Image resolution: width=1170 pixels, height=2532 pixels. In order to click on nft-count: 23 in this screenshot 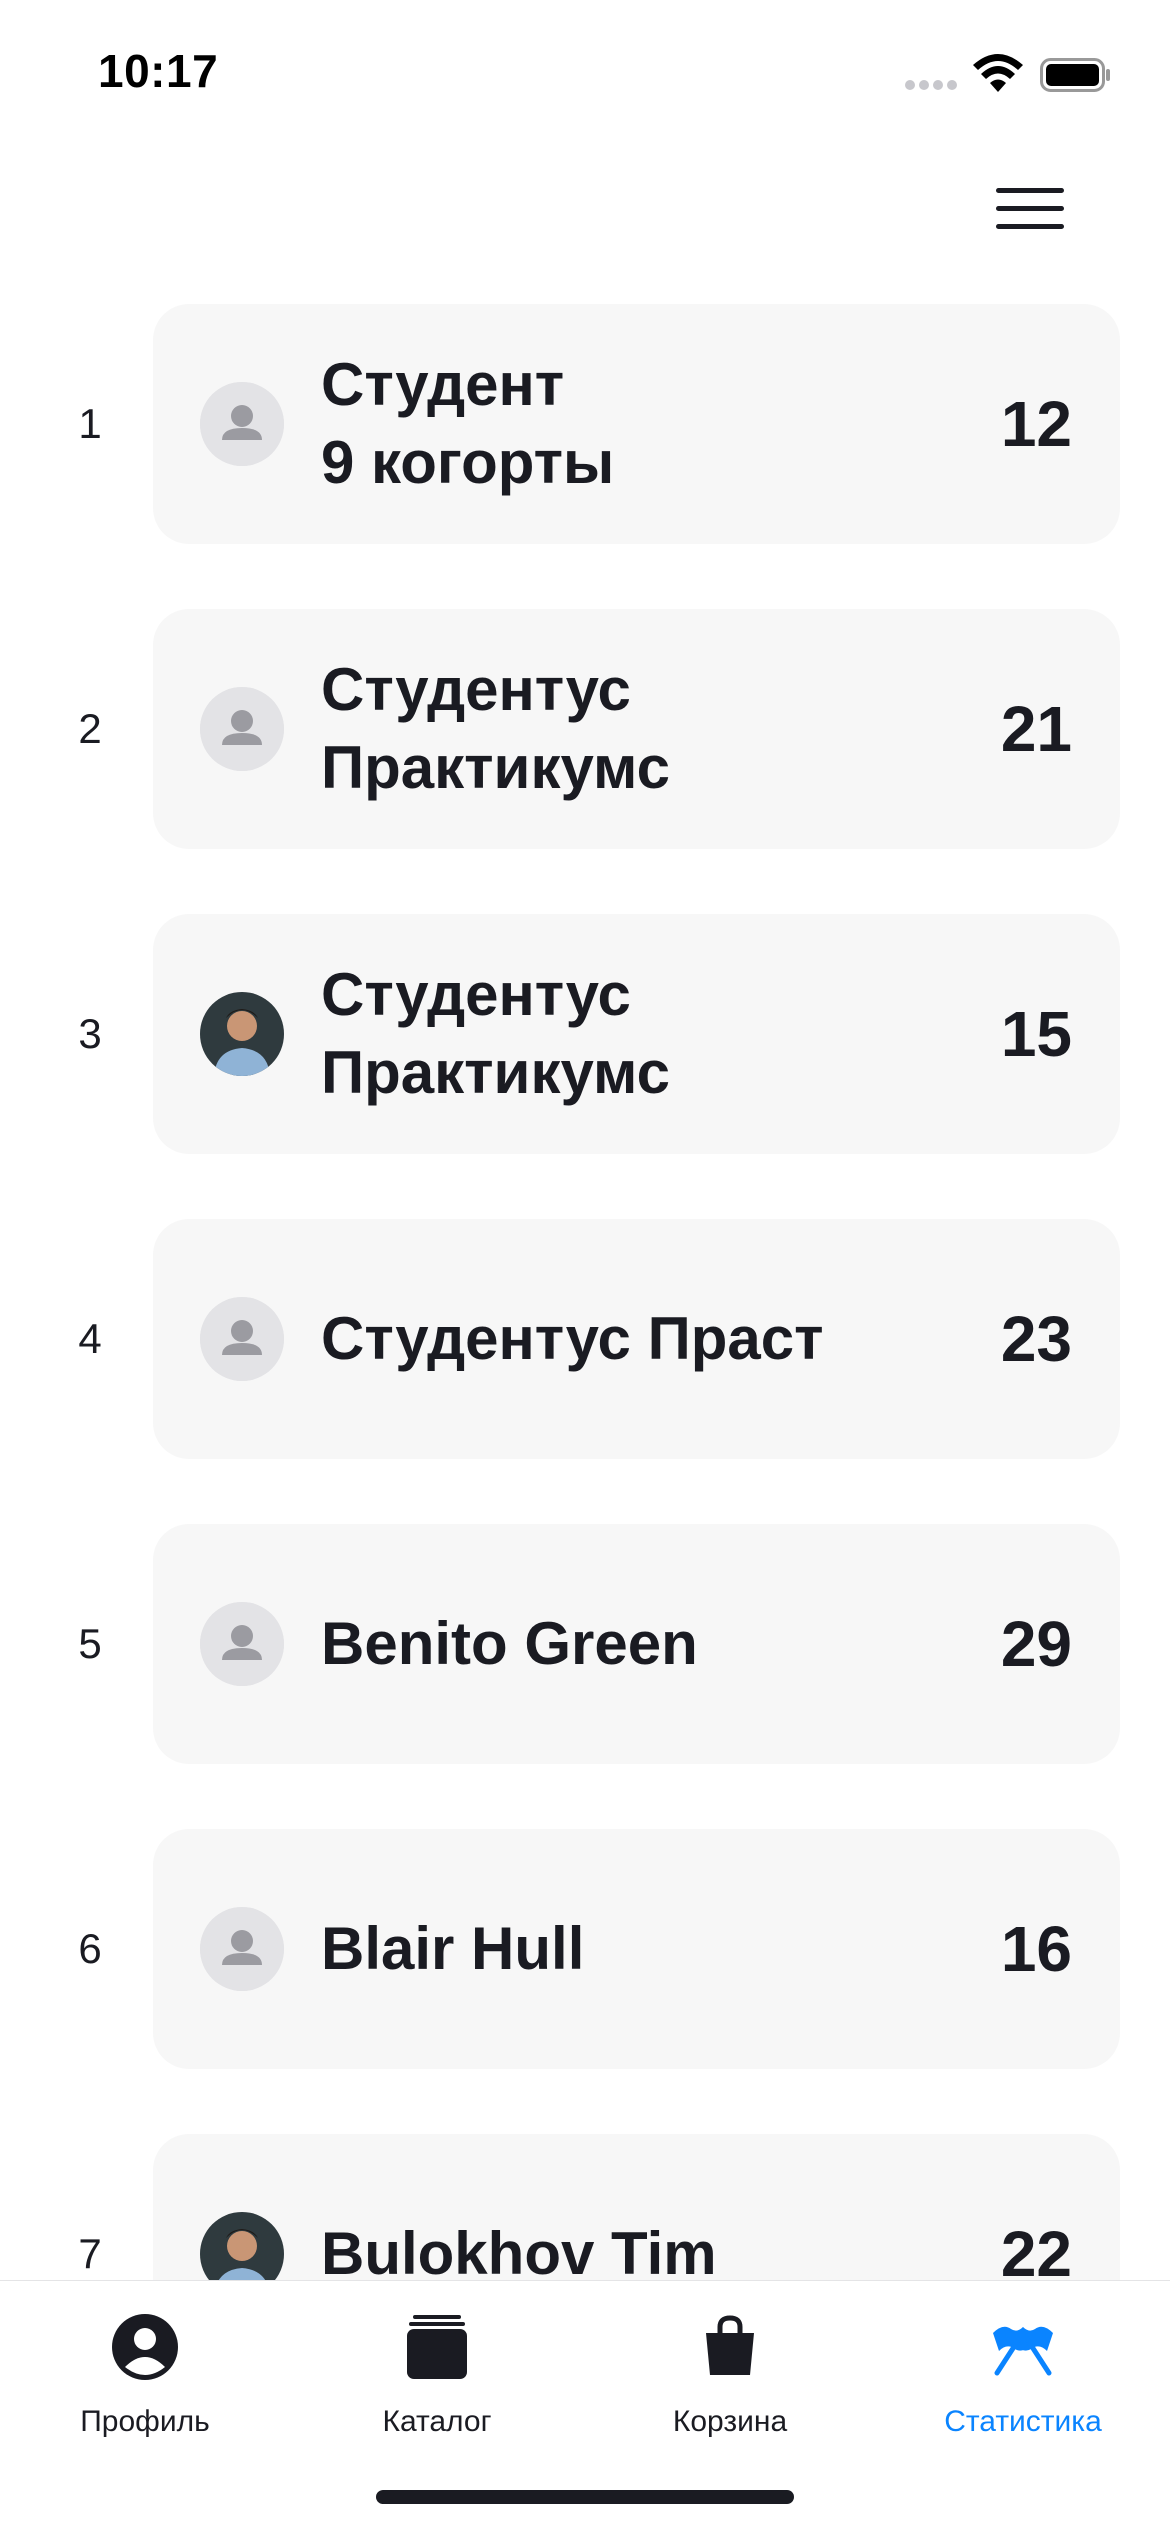, I will do `click(1036, 1339)`.